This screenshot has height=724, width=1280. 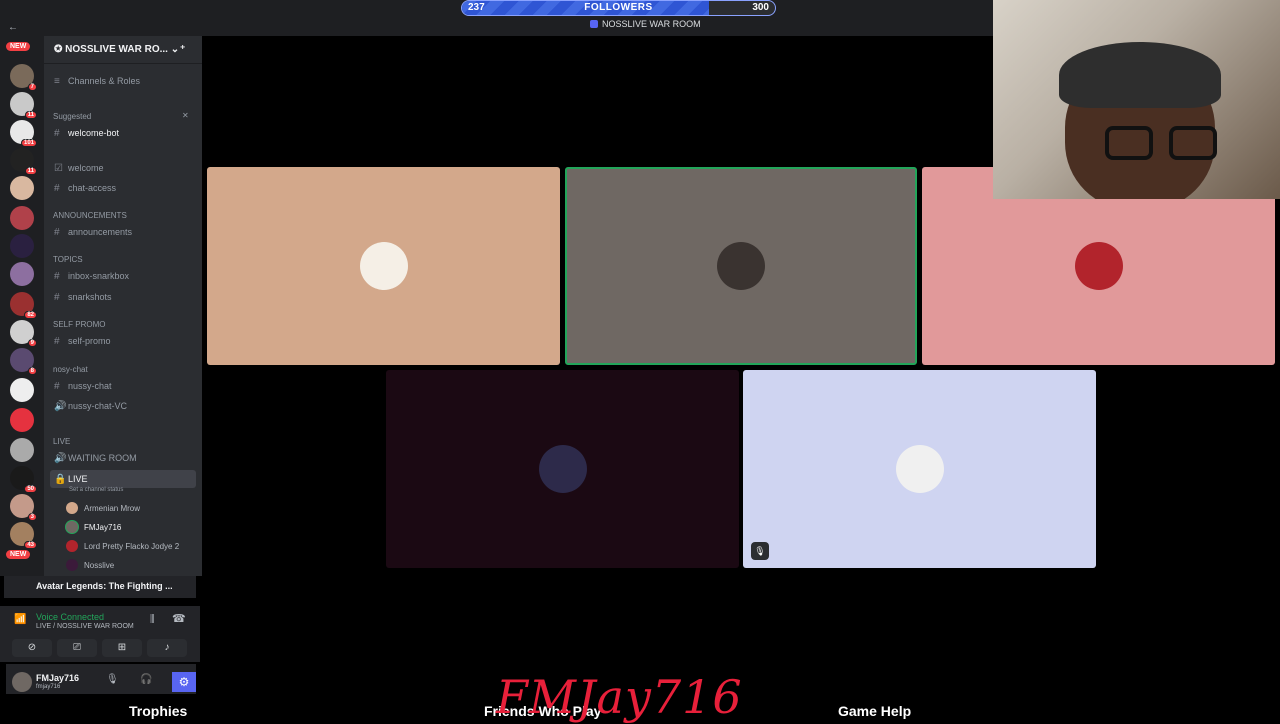 I want to click on streamer-signature: FMJay716, so click(x=619, y=697).